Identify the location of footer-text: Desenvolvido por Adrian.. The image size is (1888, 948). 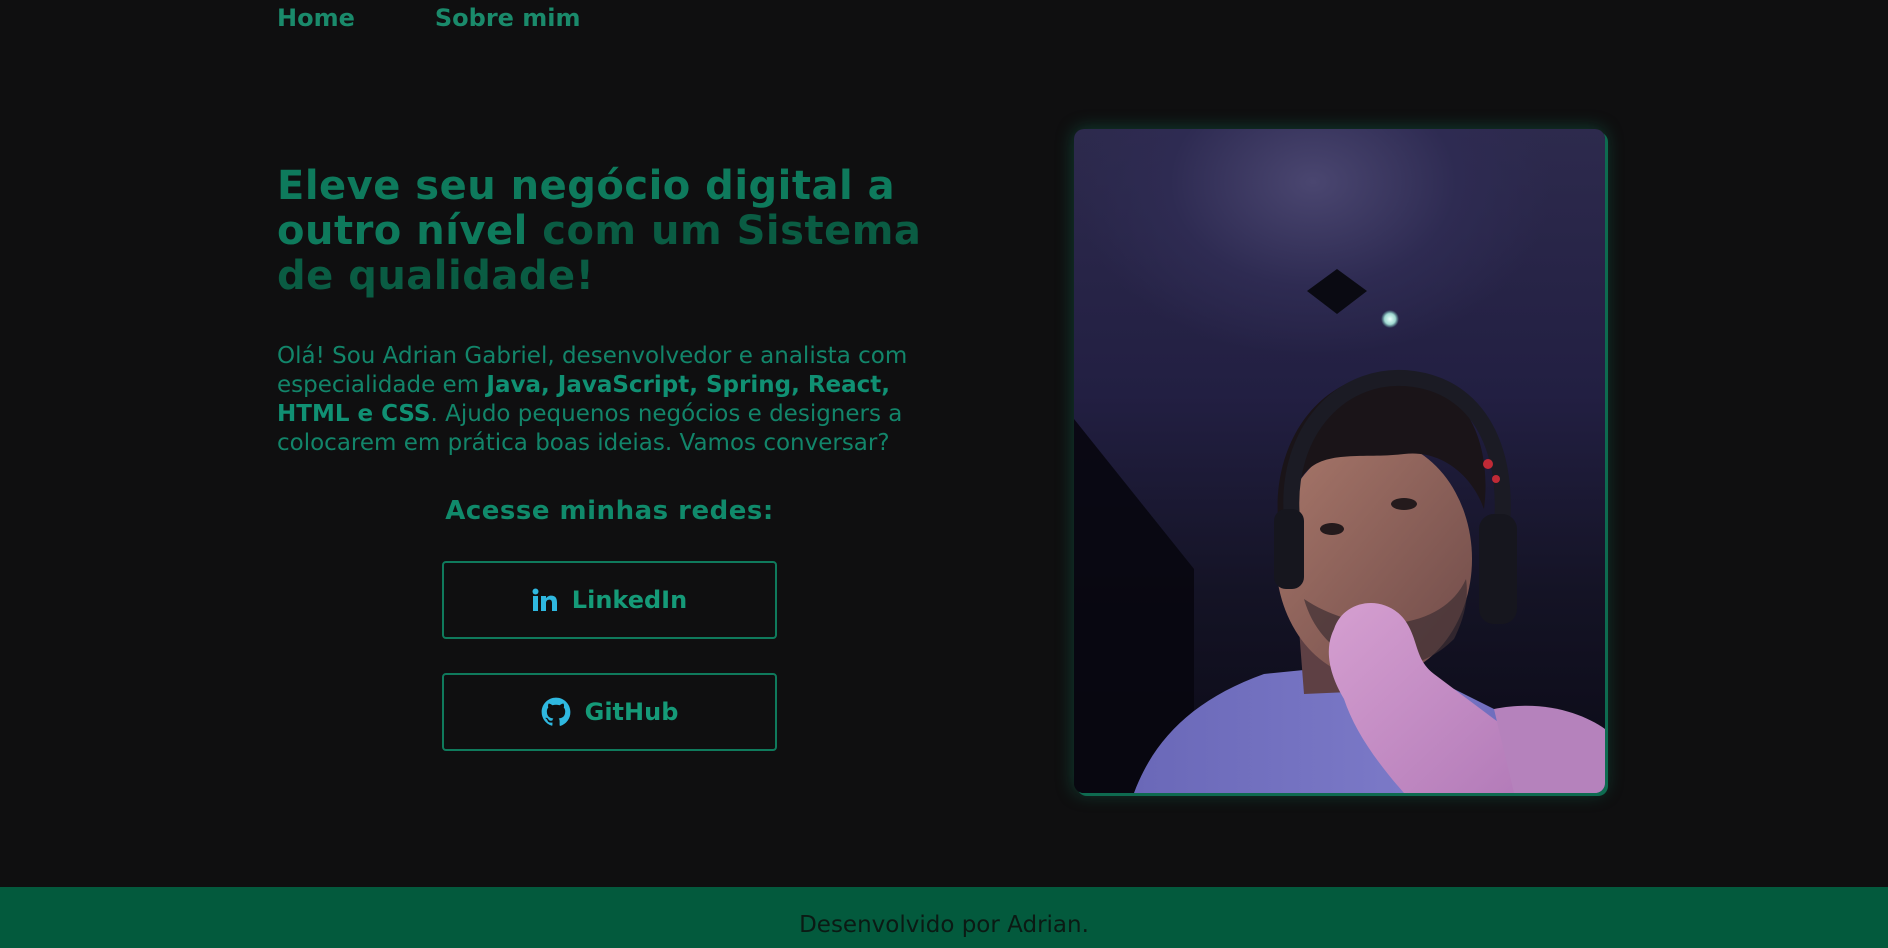
(944, 925).